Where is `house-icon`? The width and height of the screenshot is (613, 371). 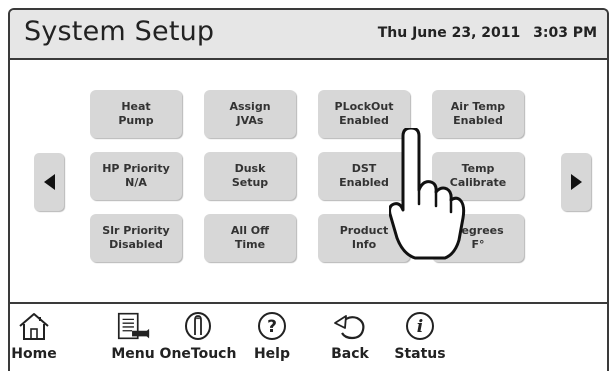
house-icon is located at coordinates (34, 326).